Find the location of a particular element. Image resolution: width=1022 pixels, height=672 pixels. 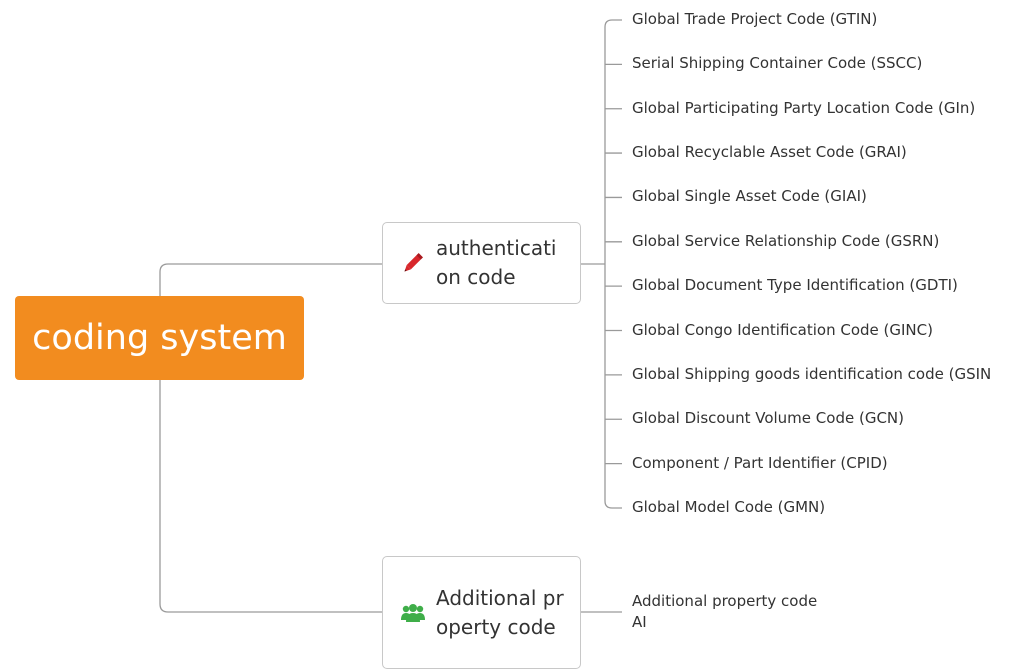

leaf-line: AI is located at coordinates (639, 622).